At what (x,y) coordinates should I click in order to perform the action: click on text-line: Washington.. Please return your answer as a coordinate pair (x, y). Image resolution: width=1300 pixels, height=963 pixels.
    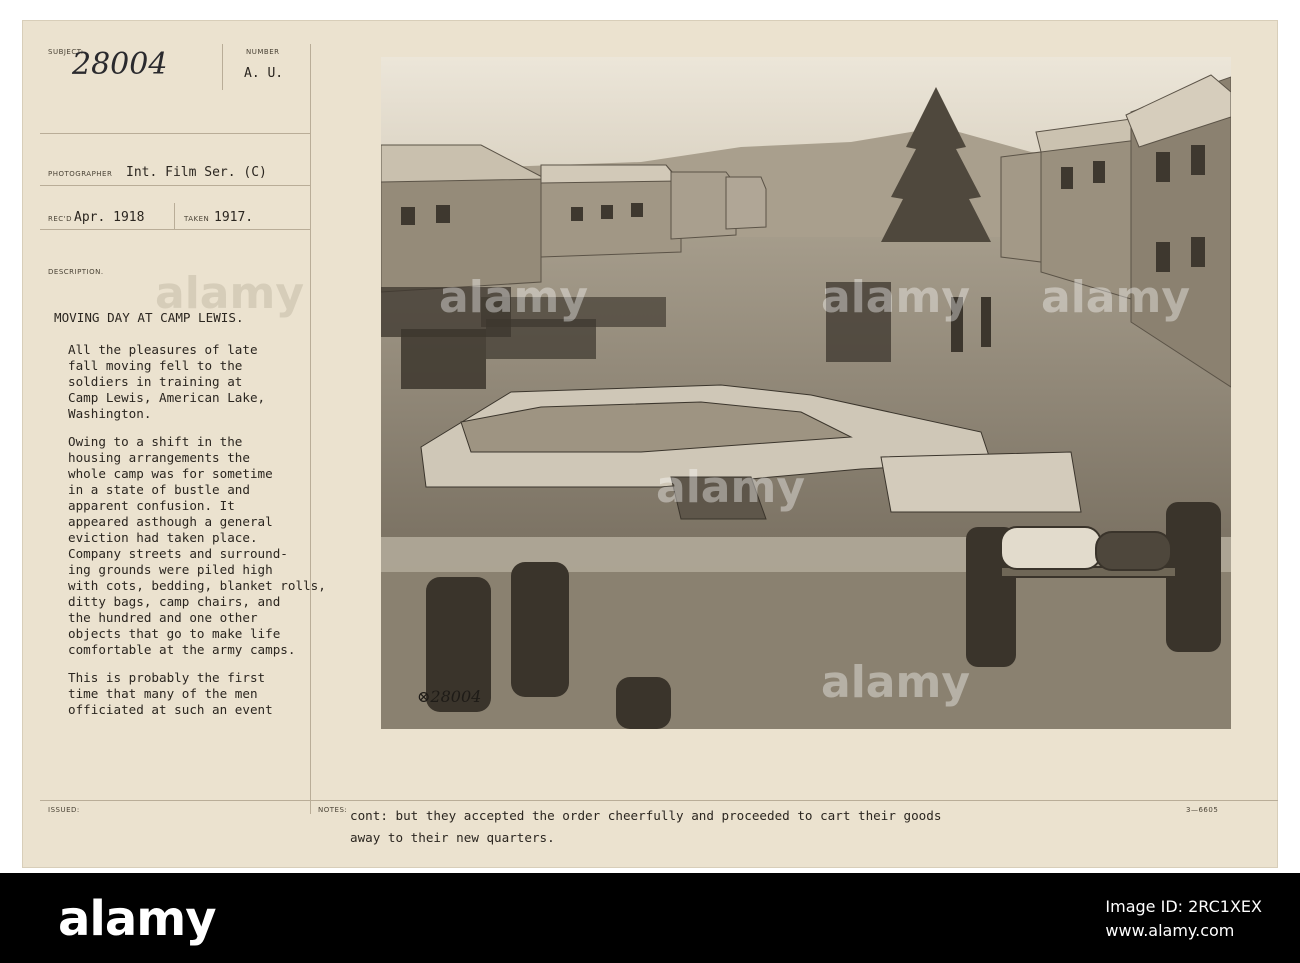
    Looking at the image, I should click on (110, 413).